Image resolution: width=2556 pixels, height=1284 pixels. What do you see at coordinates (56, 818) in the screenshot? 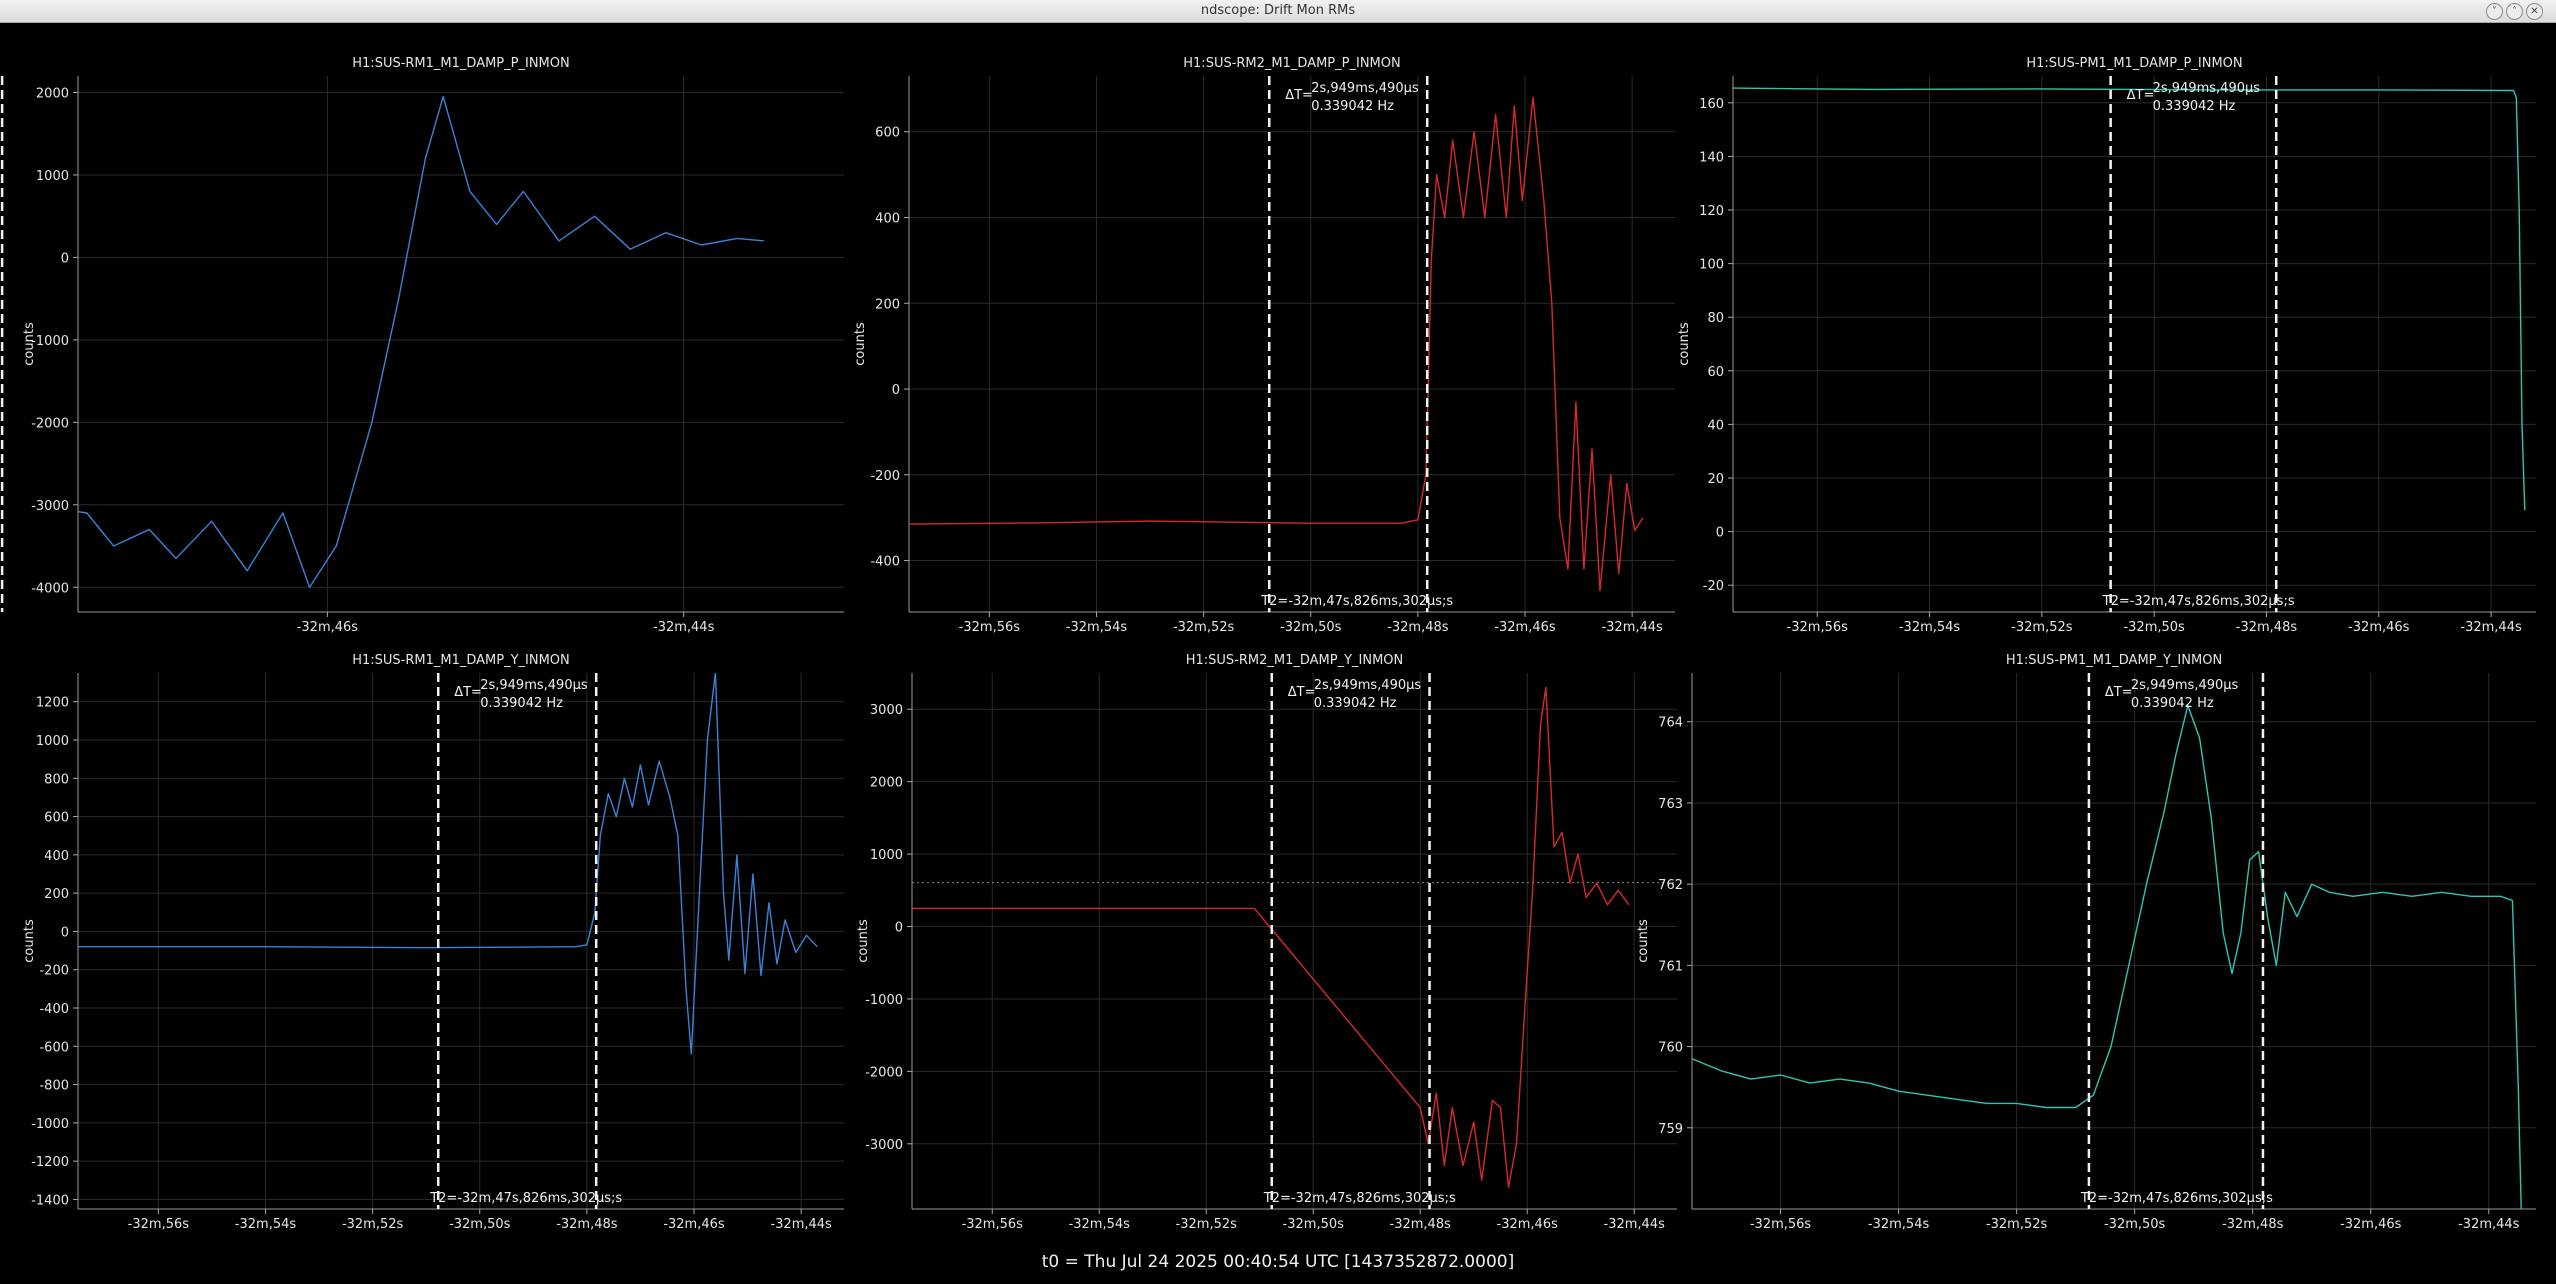
I see `y-tick-label: 600` at bounding box center [56, 818].